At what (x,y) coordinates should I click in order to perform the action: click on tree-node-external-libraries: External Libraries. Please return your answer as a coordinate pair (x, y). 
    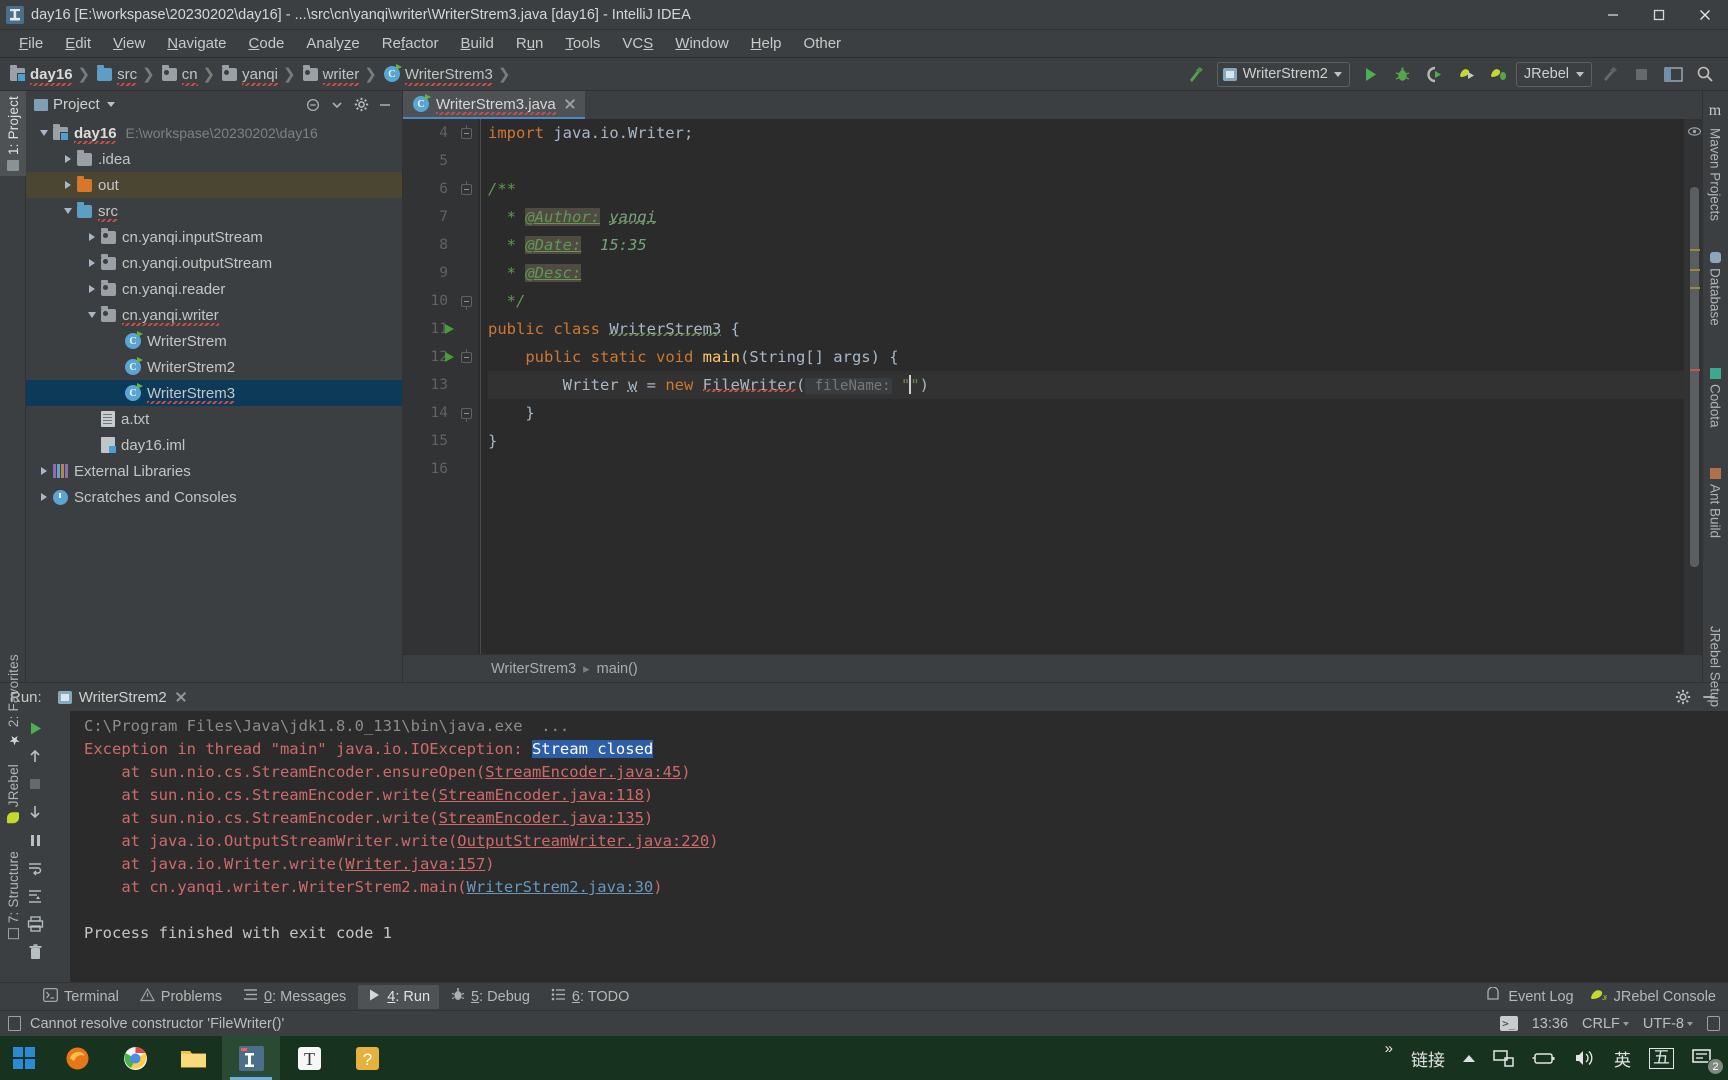
    Looking at the image, I should click on (214, 471).